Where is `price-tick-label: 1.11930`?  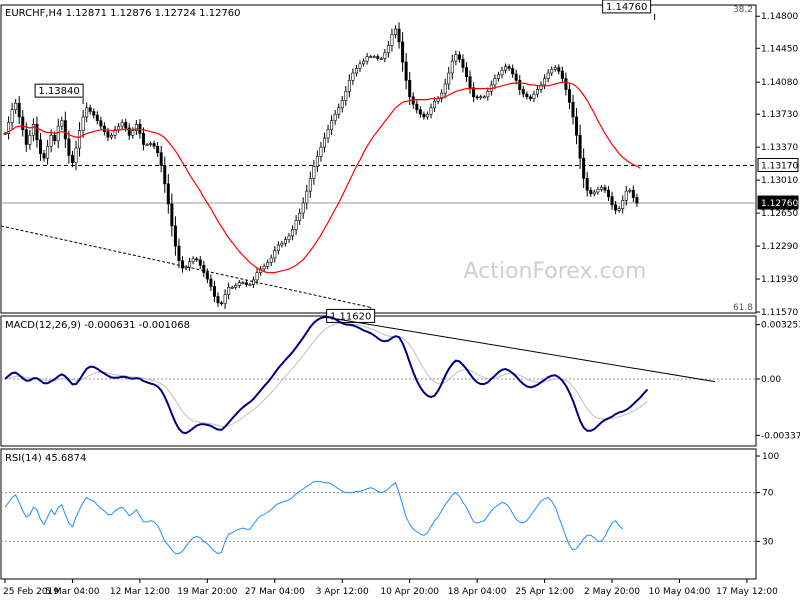 price-tick-label: 1.11930 is located at coordinates (779, 280).